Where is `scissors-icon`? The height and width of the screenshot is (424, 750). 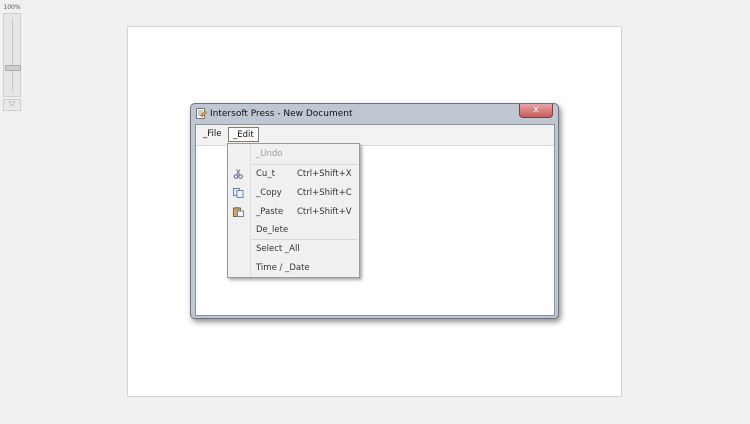 scissors-icon is located at coordinates (238, 174).